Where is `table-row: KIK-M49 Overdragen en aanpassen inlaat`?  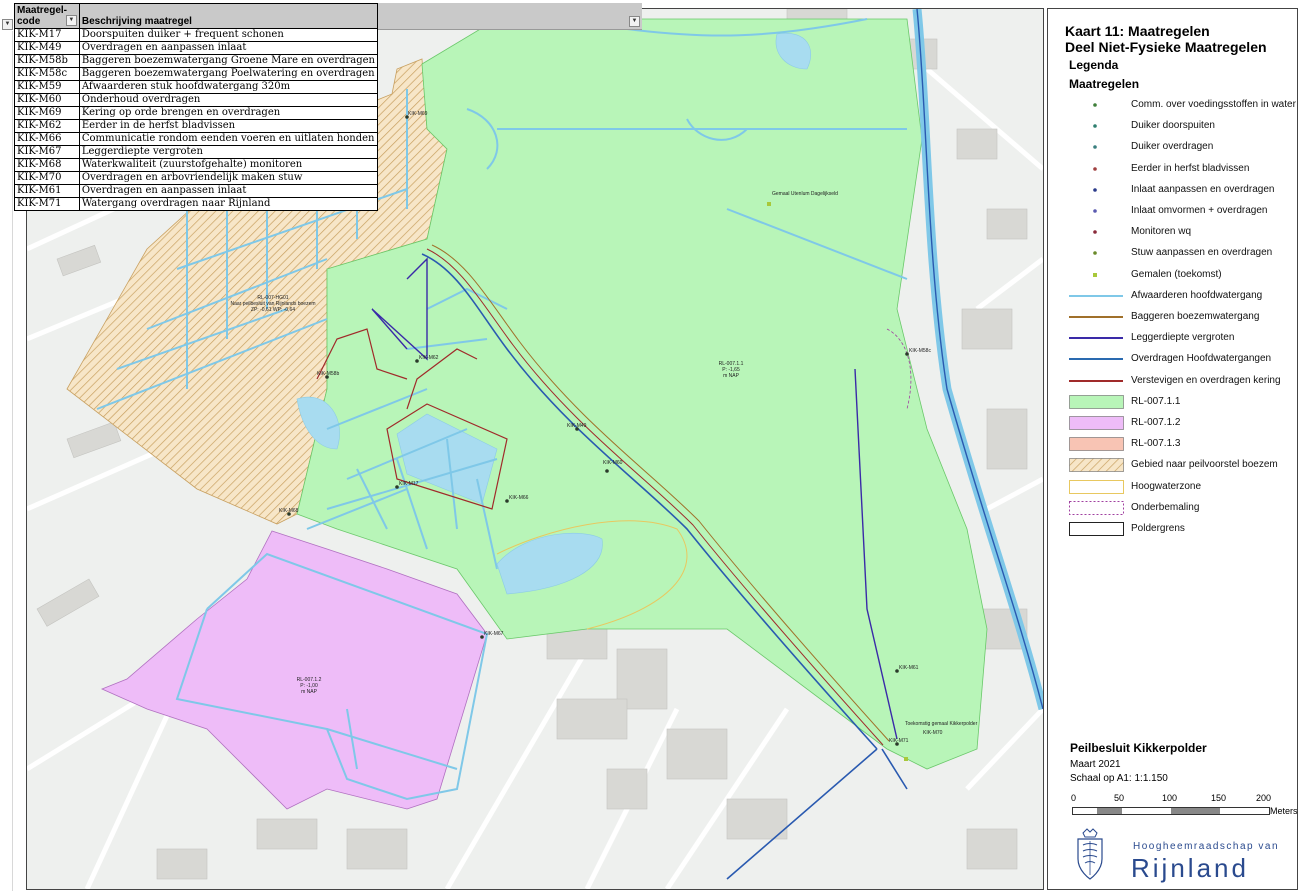 table-row: KIK-M49 Overdragen en aanpassen inlaat is located at coordinates (196, 48).